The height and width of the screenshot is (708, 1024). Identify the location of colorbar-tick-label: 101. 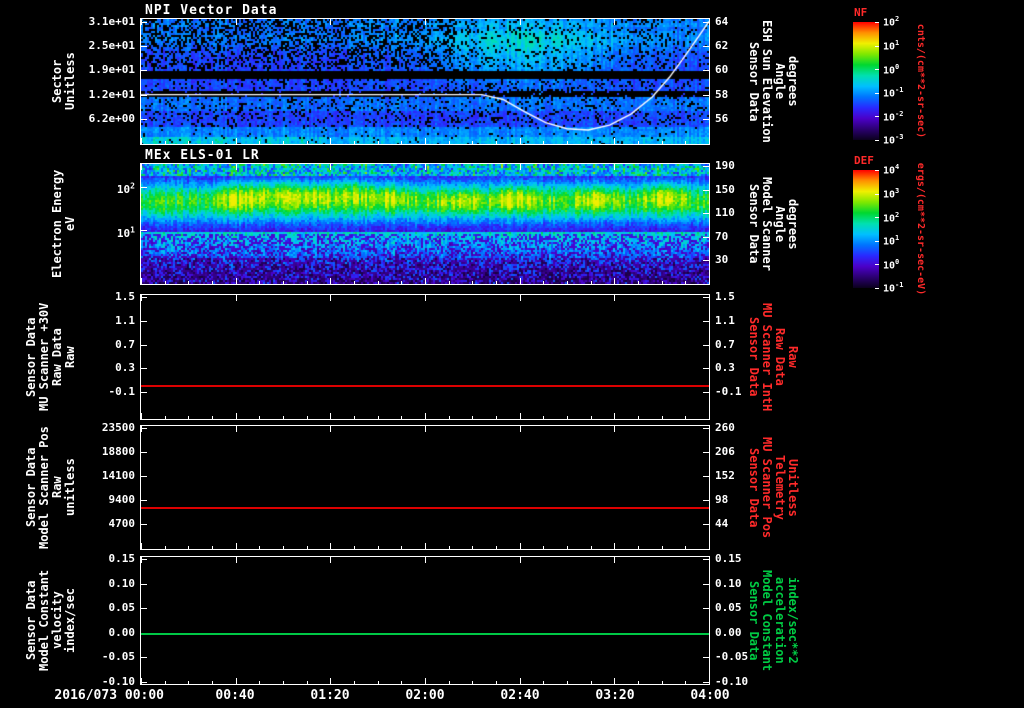
(891, 241).